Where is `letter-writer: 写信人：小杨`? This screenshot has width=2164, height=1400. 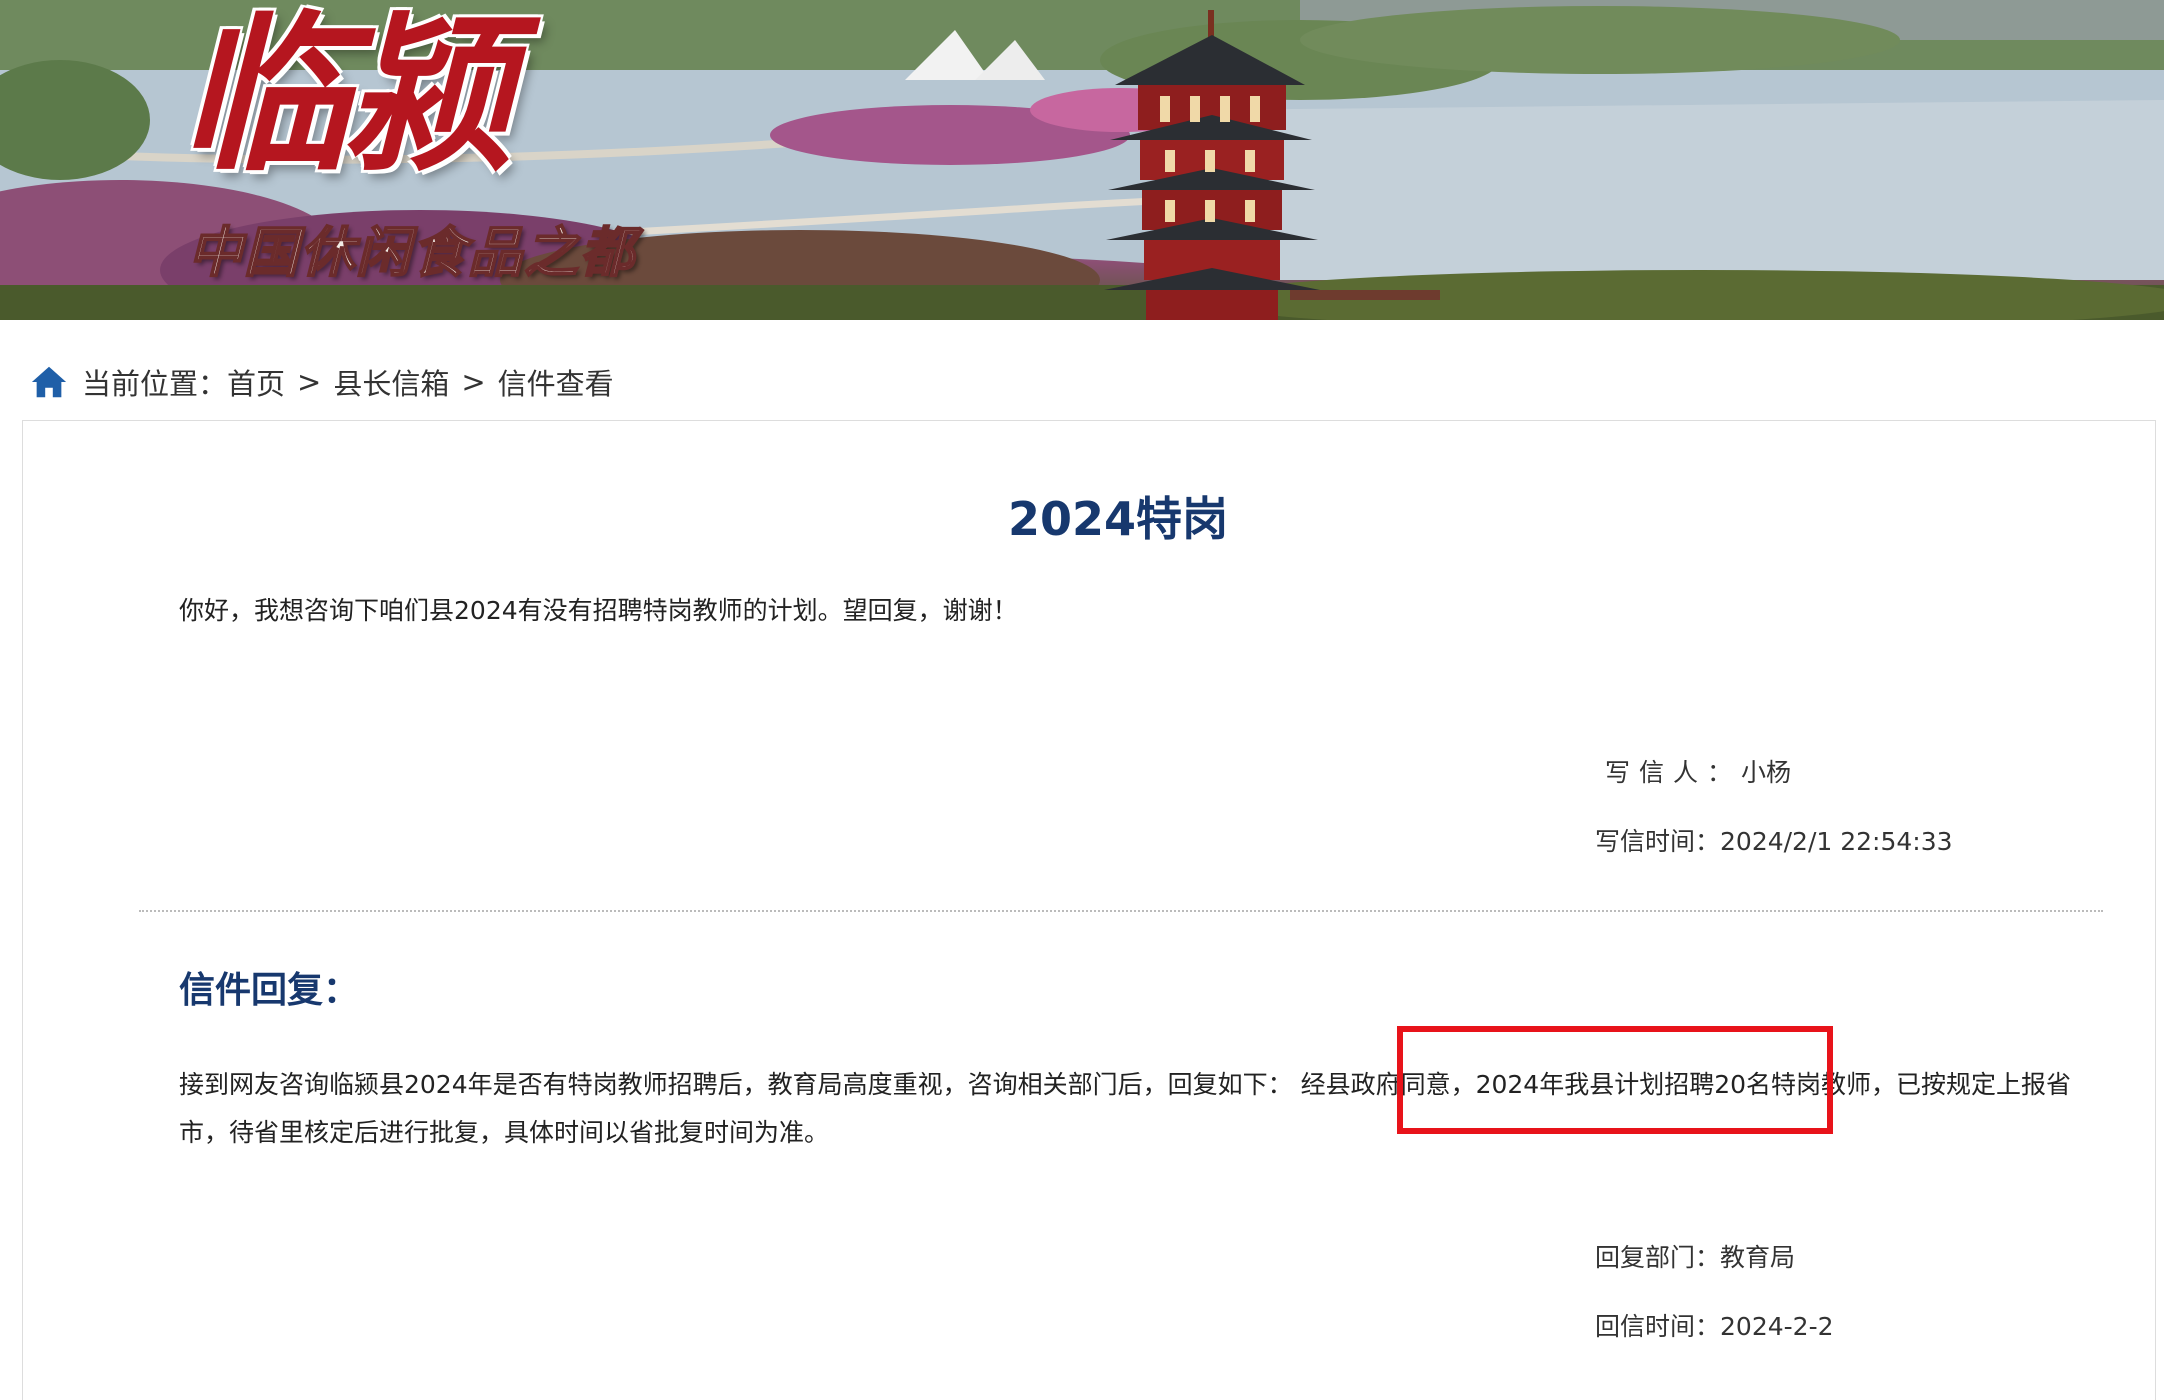
letter-writer: 写信人：小杨 is located at coordinates (1693, 771).